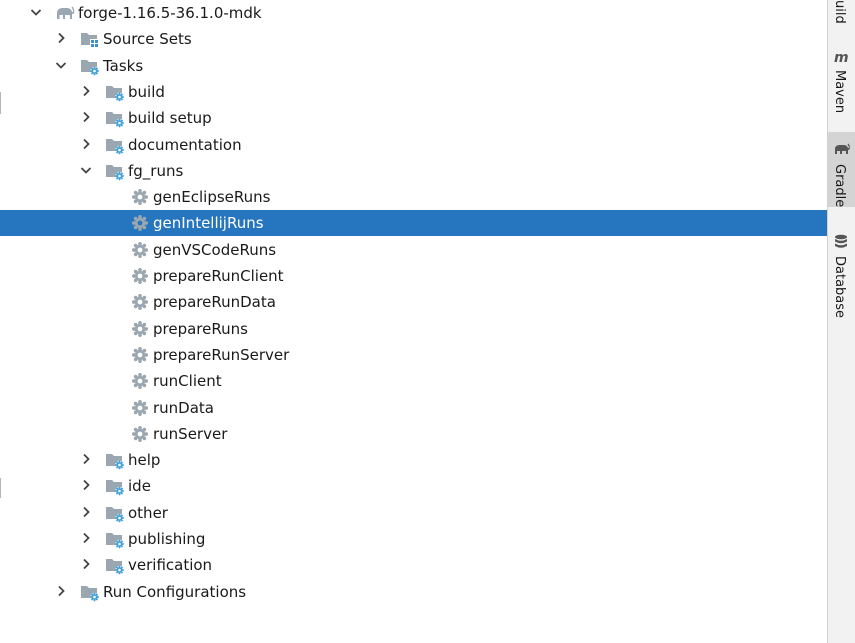 This screenshot has width=855, height=643. I want to click on tree-node-label: Source Sets, so click(147, 39).